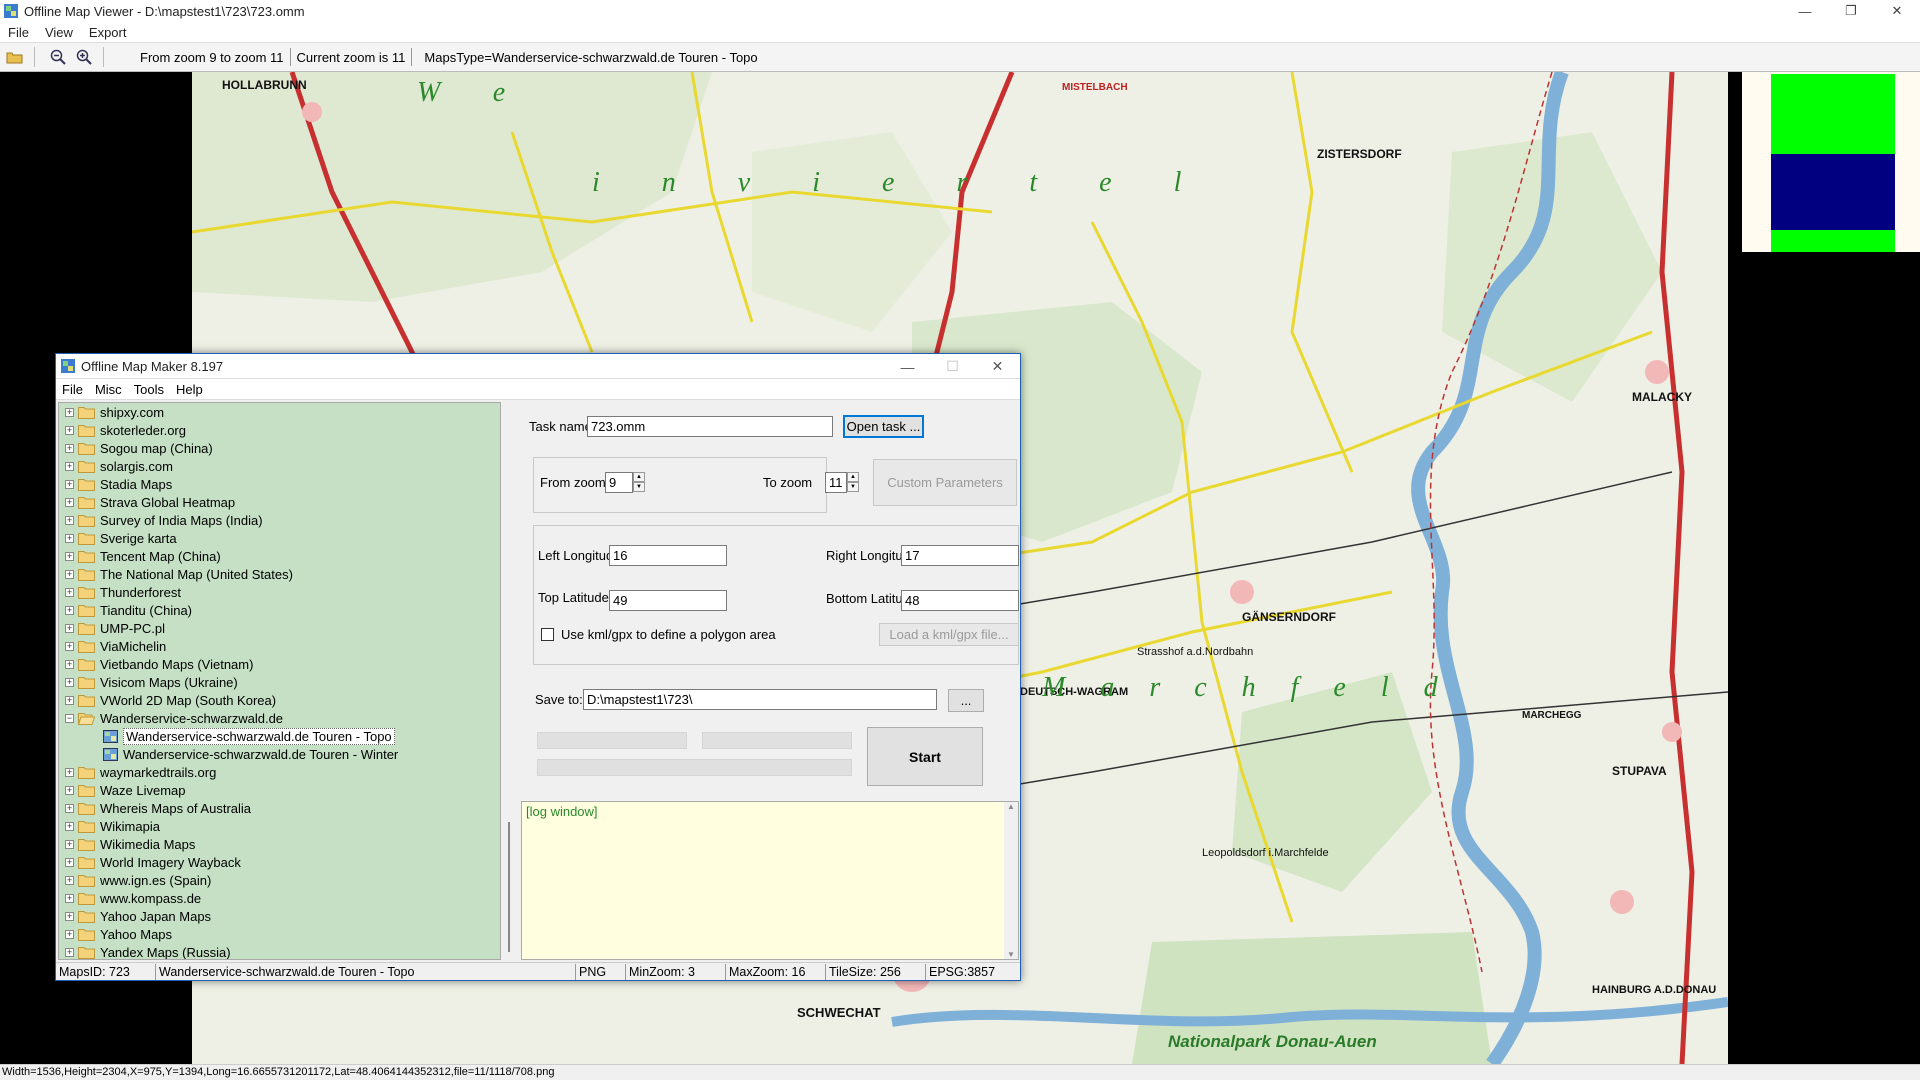  What do you see at coordinates (18, 32) in the screenshot?
I see `menu-file: File` at bounding box center [18, 32].